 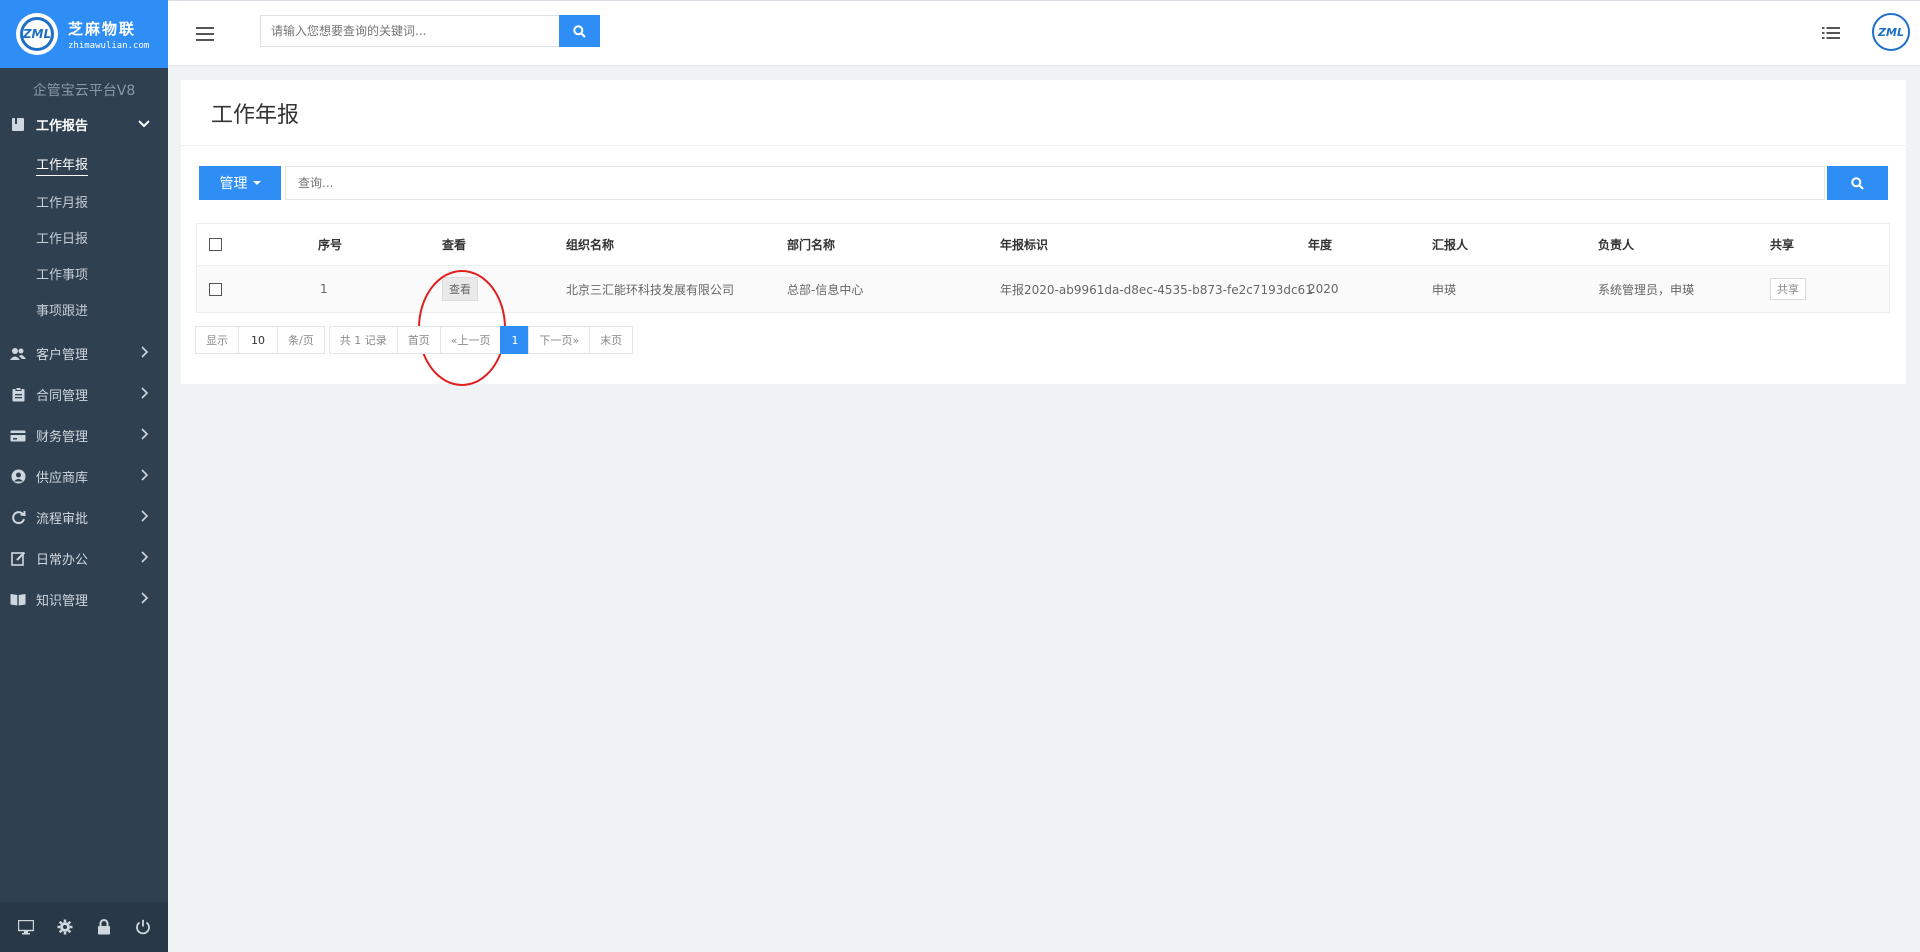 What do you see at coordinates (240, 183) in the screenshot?
I see `manage-dropdown-button: 管理` at bounding box center [240, 183].